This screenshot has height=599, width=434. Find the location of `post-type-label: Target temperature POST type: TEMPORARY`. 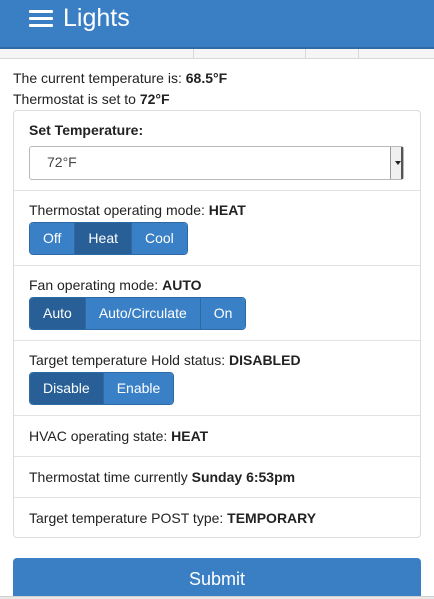

post-type-label: Target temperature POST type: TEMPORARY is located at coordinates (172, 518).